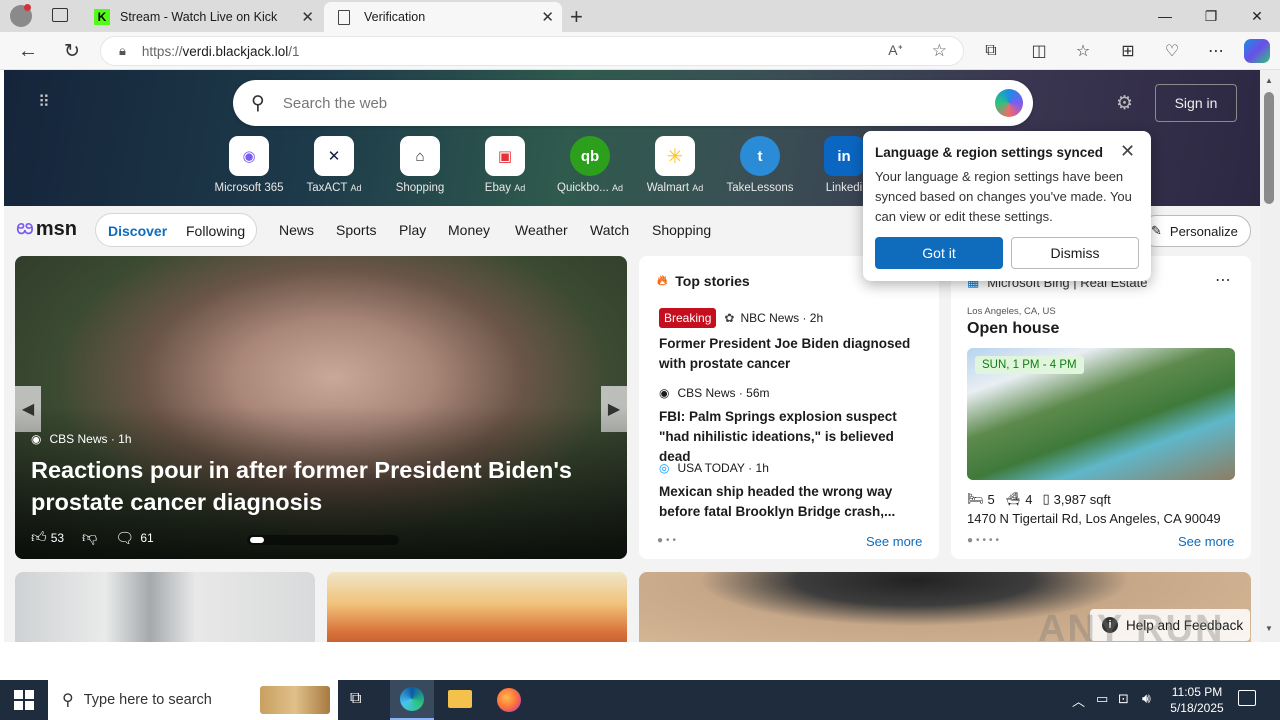 This screenshot has width=1280, height=720. Describe the element at coordinates (460, 699) in the screenshot. I see `file-explorer-icon` at that location.